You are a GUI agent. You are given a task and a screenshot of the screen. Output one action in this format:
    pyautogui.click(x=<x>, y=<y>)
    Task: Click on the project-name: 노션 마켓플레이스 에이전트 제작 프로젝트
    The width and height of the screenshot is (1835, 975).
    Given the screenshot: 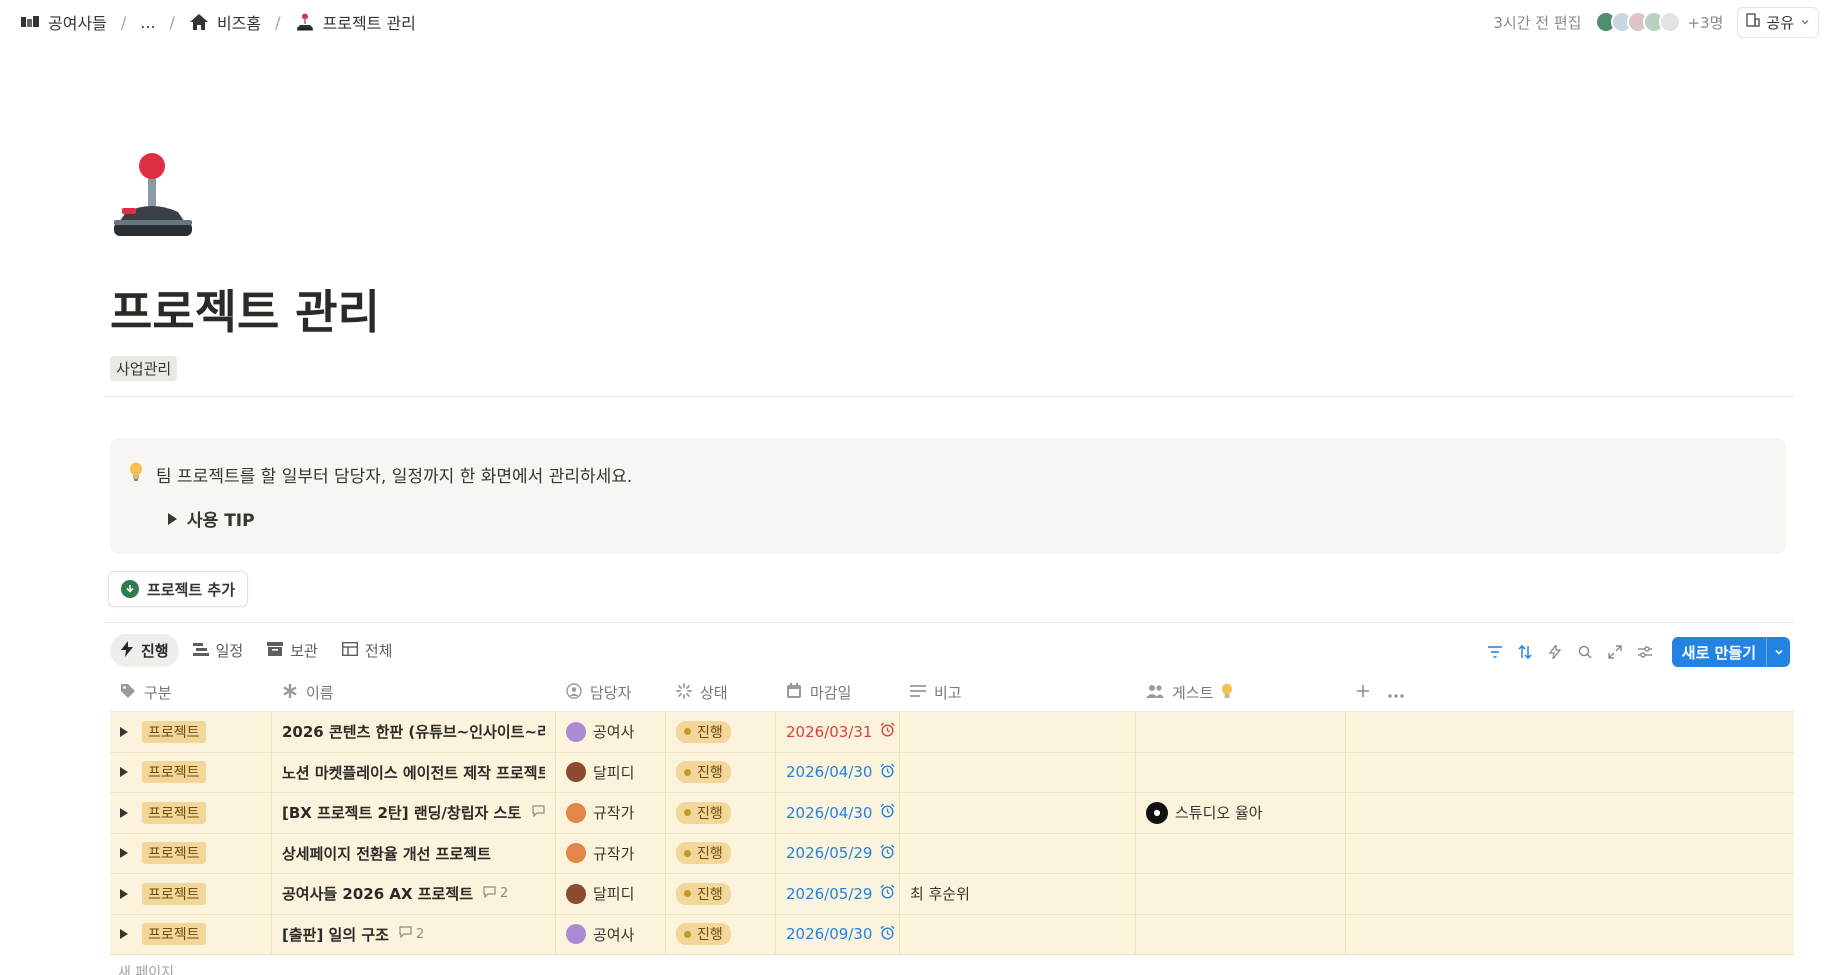 What is the action you would take?
    pyautogui.click(x=413, y=772)
    